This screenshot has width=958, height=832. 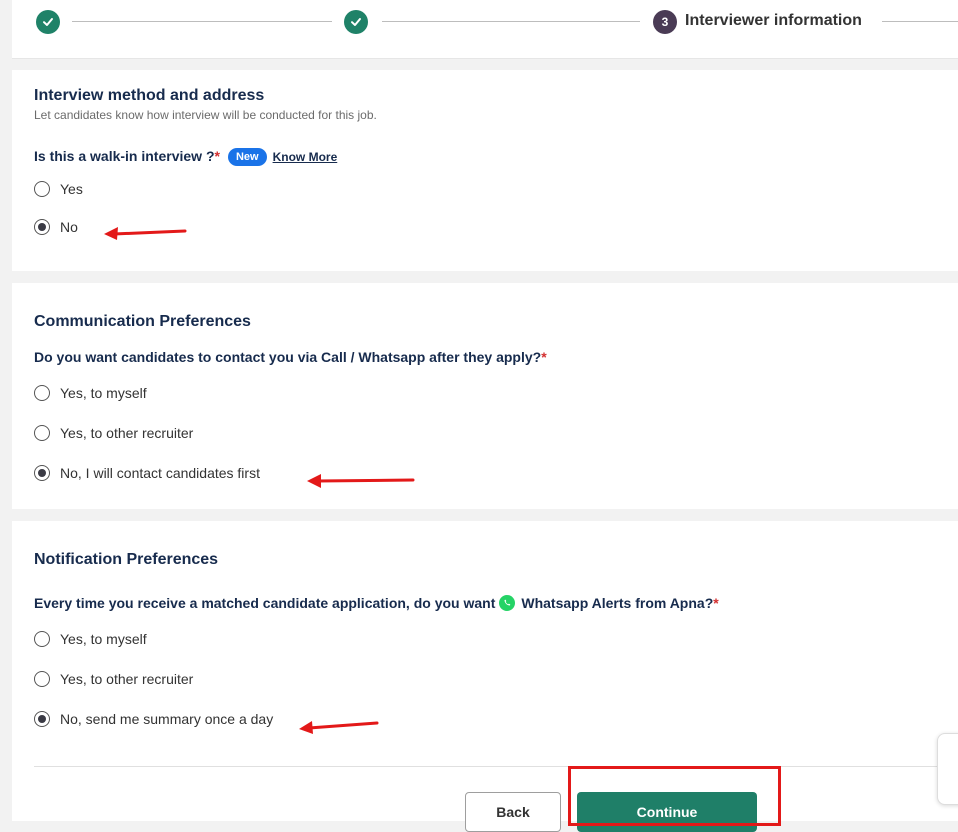 What do you see at coordinates (160, 473) in the screenshot?
I see `option-label: No, I will contact candidates first` at bounding box center [160, 473].